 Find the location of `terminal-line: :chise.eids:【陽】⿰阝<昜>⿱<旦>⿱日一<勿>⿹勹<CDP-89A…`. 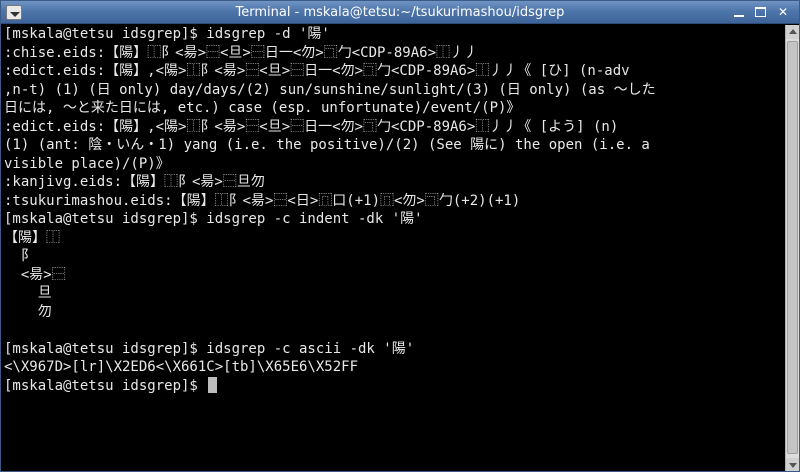

terminal-line: :chise.eids:【陽】⿰阝<昜>⿱<旦>⿱日一<勿>⿹勹<CDP-89A… is located at coordinates (241, 52).